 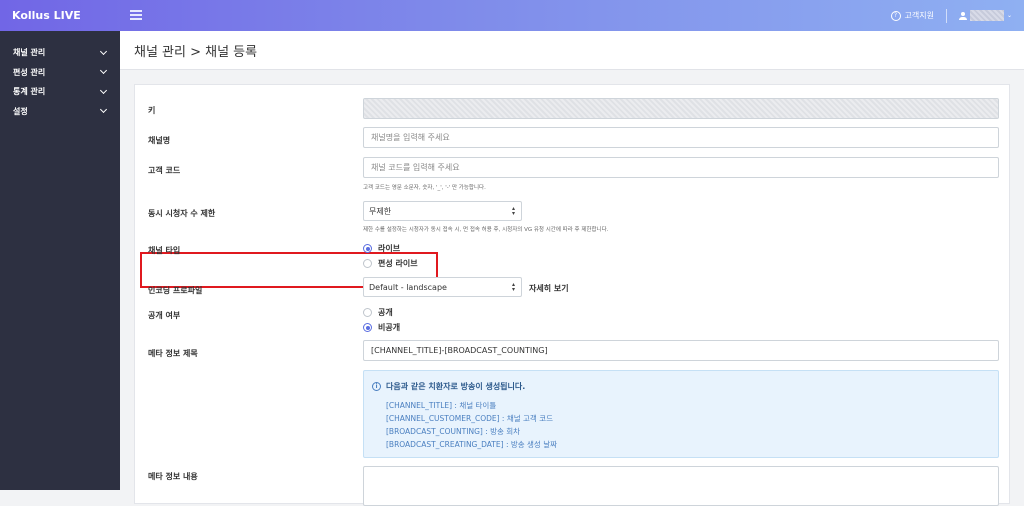 What do you see at coordinates (453, 431) in the screenshot?
I see `info-line: [BROADCAST_COUNTING] : 방송 회차` at bounding box center [453, 431].